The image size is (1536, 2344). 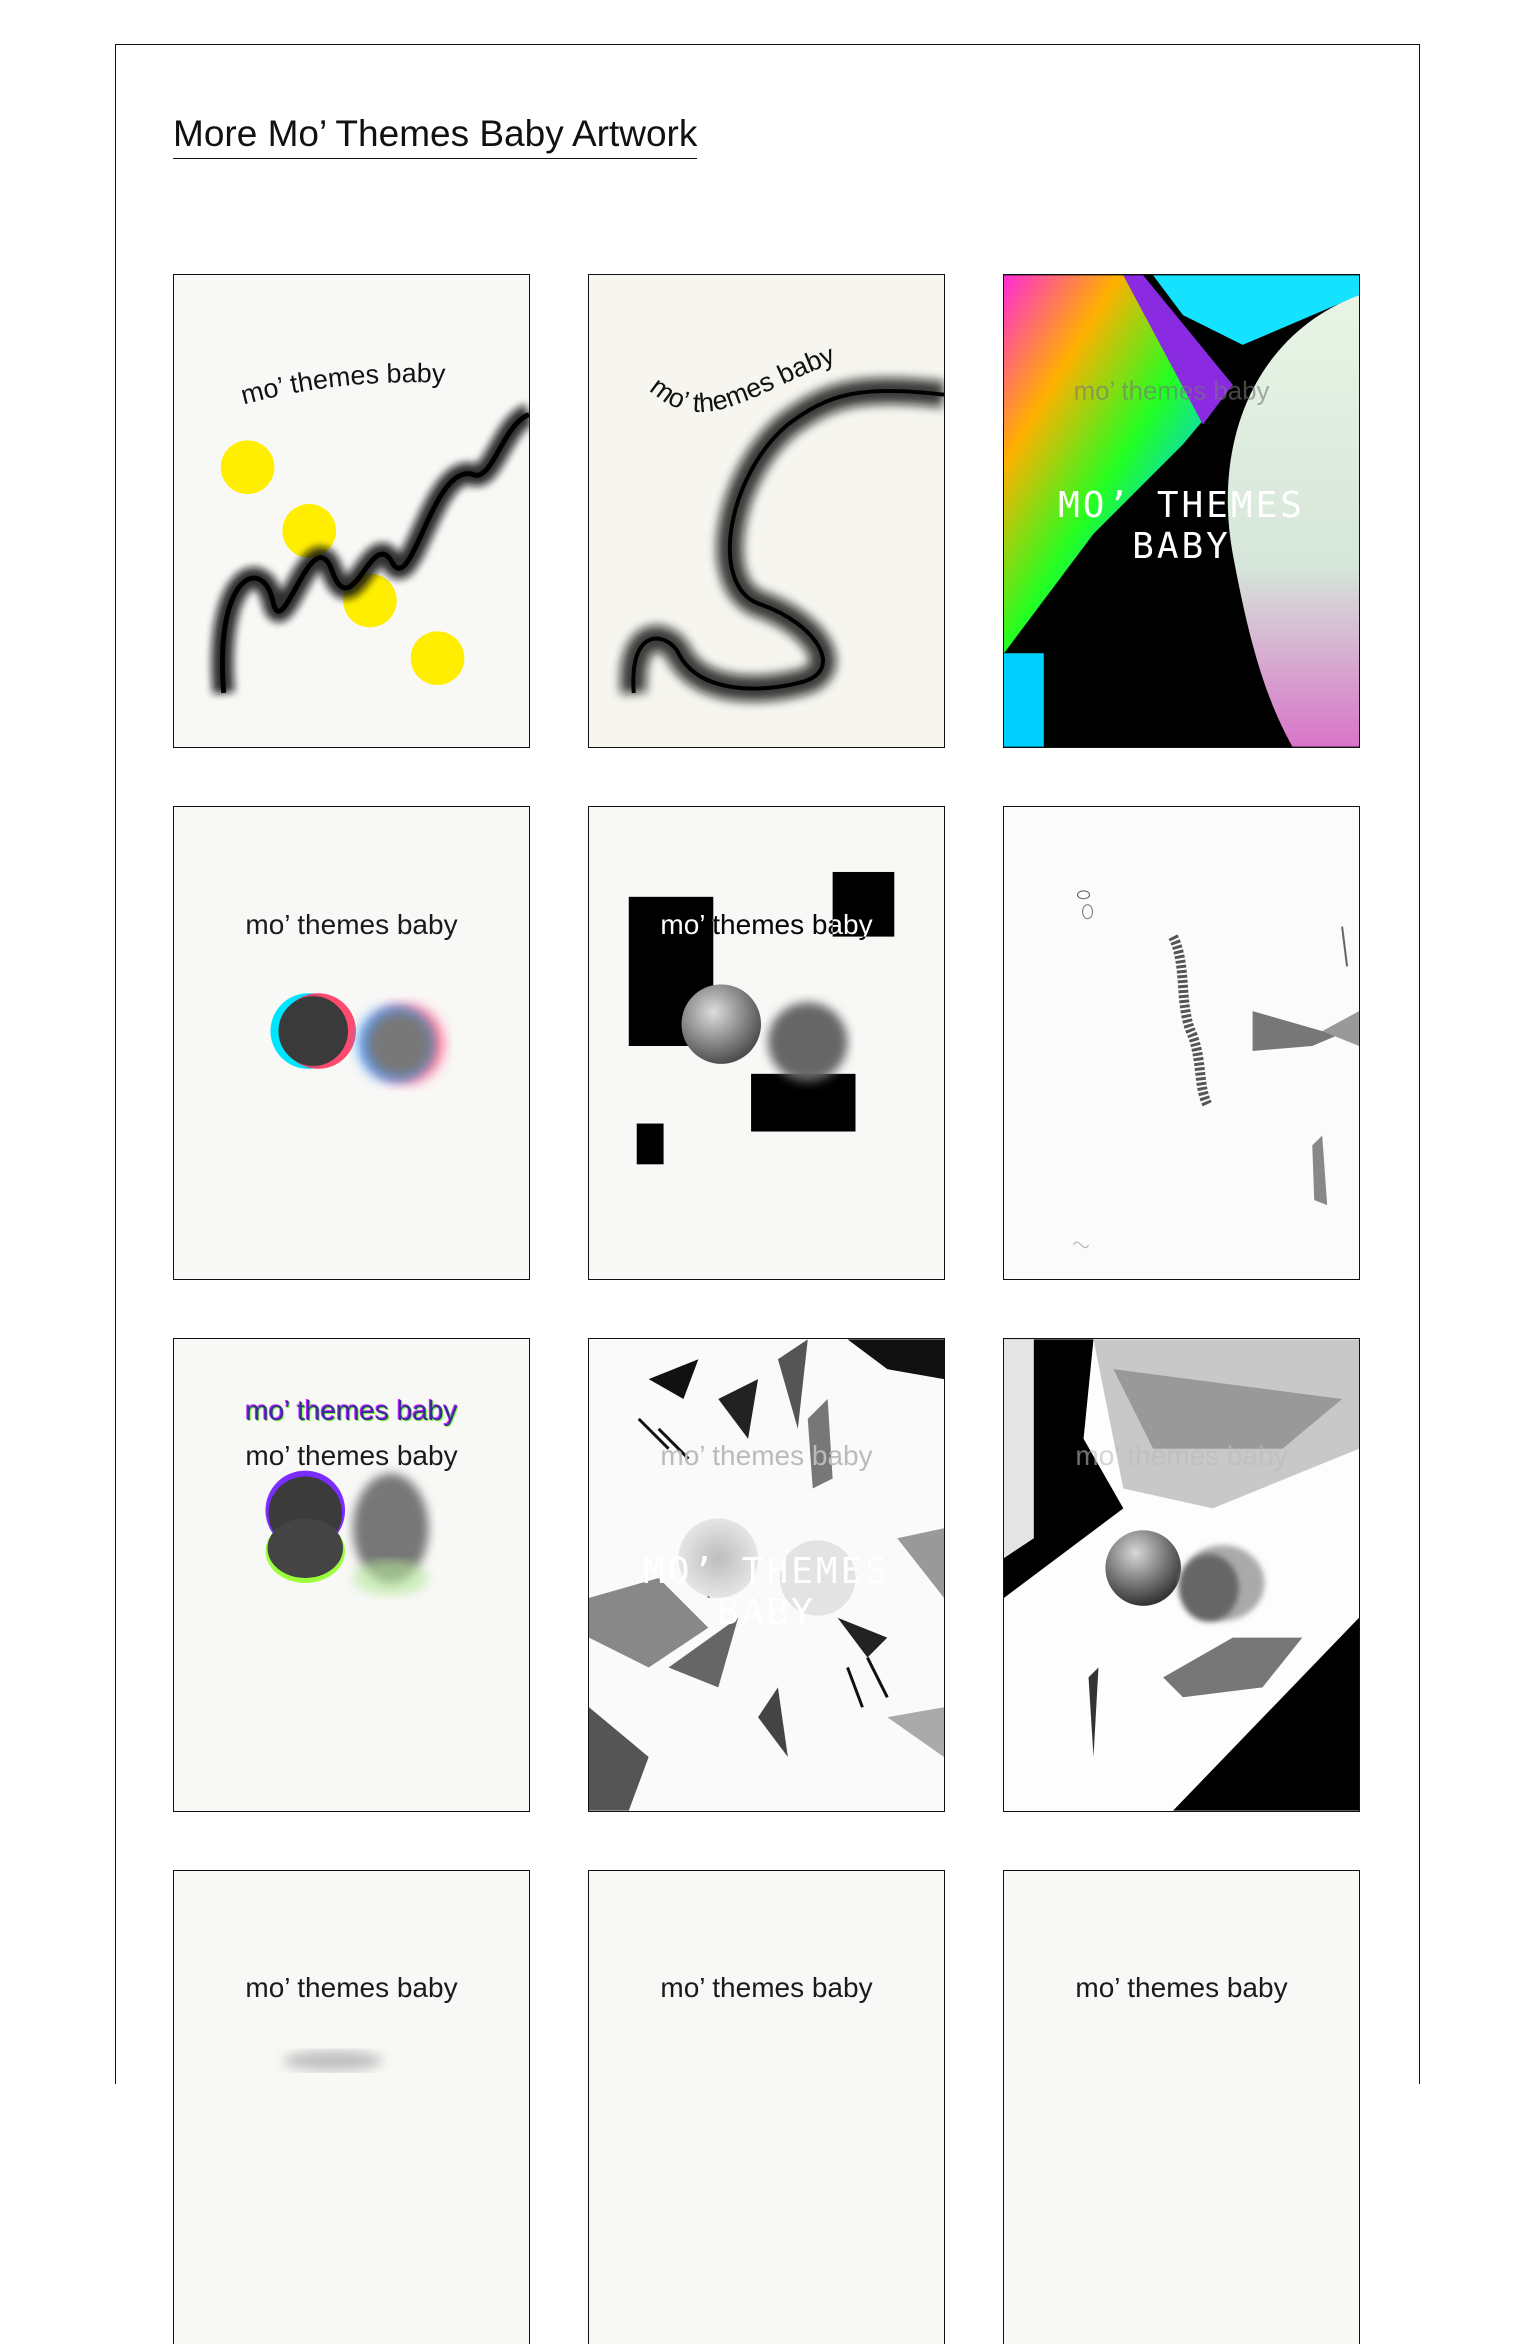 I want to click on artwork-9-graphic, so click(x=1181, y=1575).